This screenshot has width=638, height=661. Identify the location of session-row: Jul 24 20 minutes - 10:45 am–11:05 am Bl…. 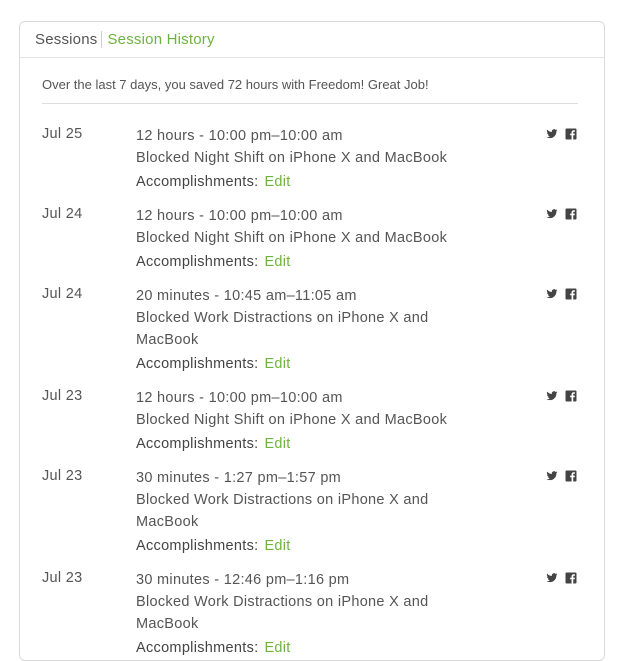
(310, 330).